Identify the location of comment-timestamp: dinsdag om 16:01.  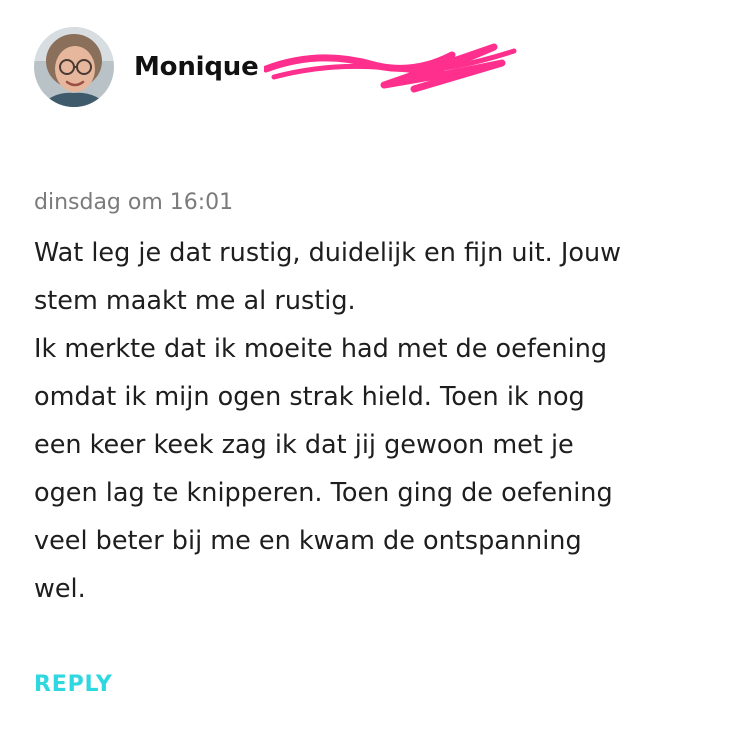
(134, 202).